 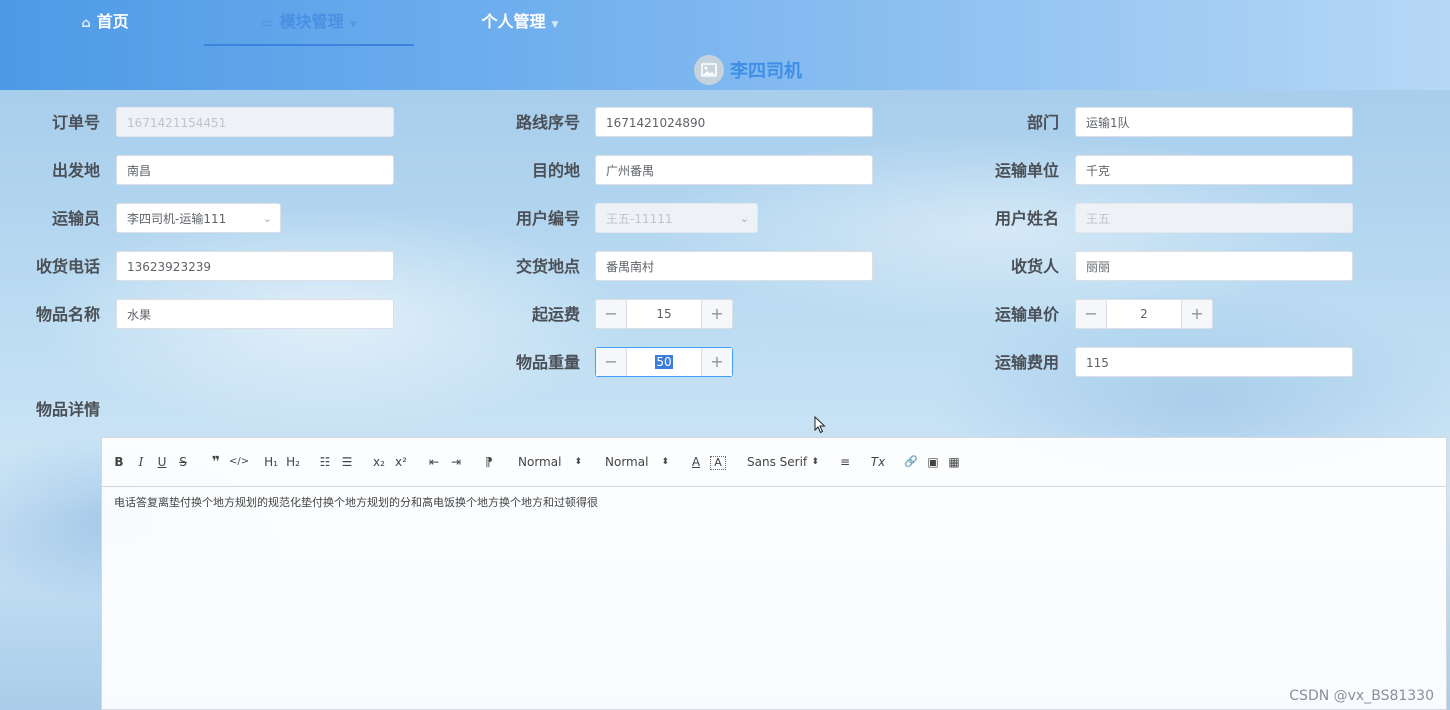 I want to click on indent-button: ⇥, so click(x=456, y=462).